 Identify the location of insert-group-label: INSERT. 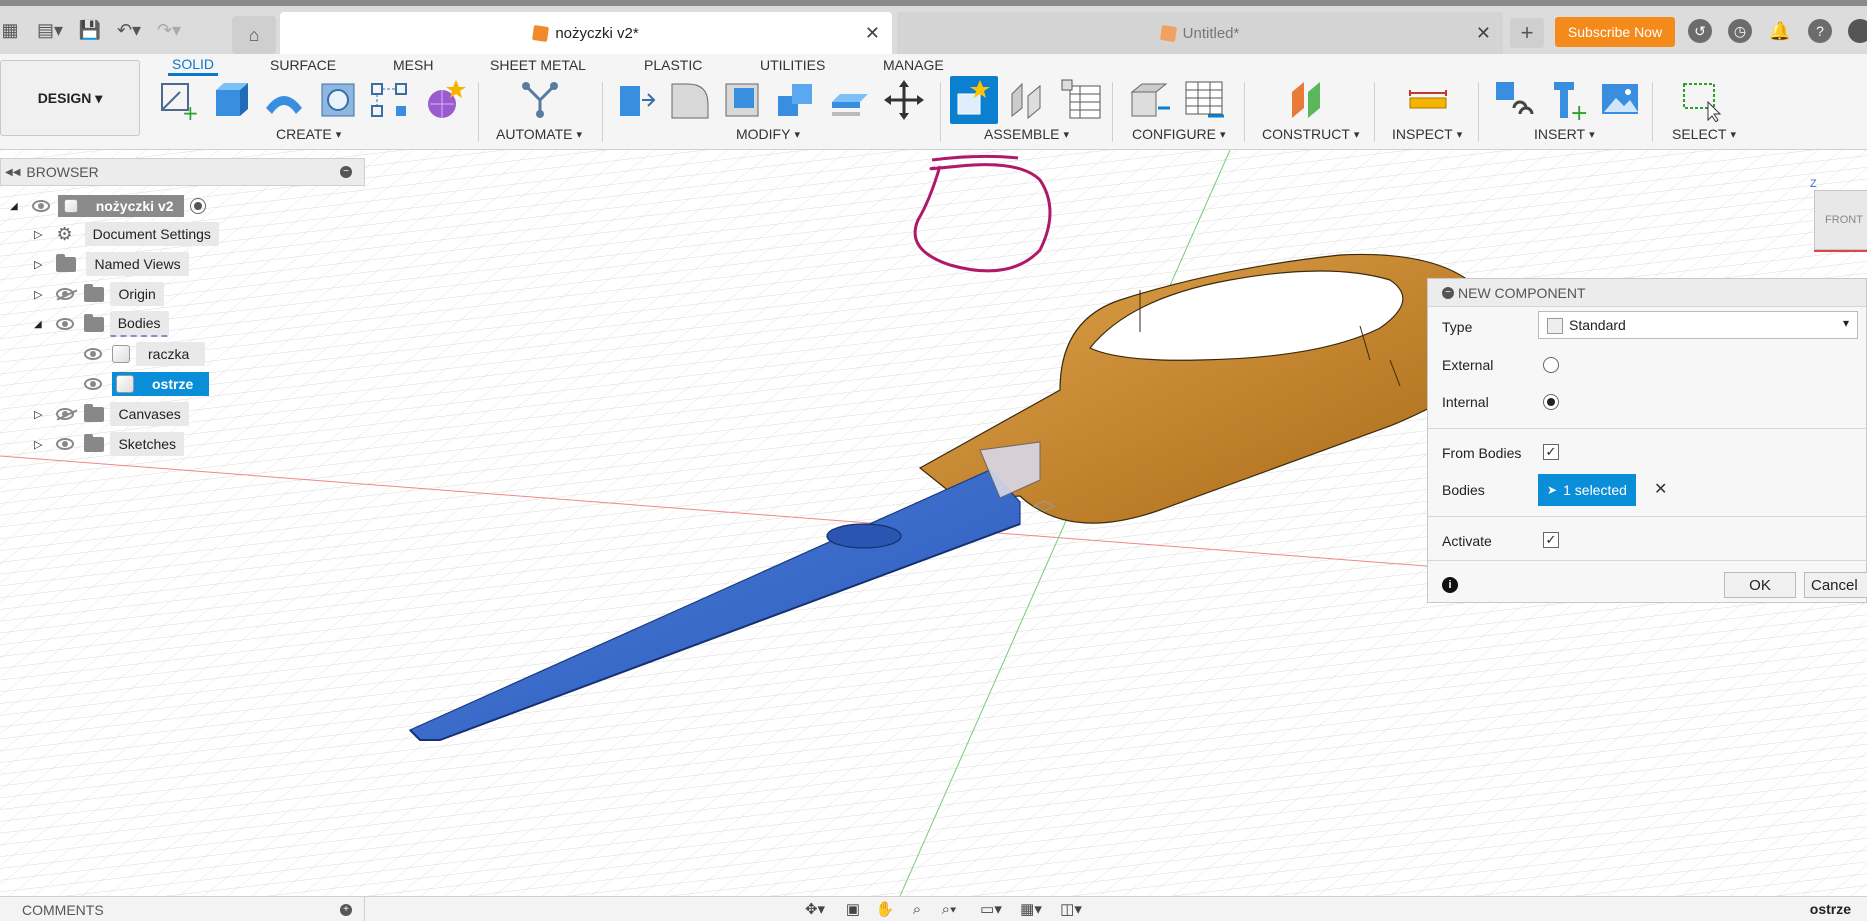
(1564, 134).